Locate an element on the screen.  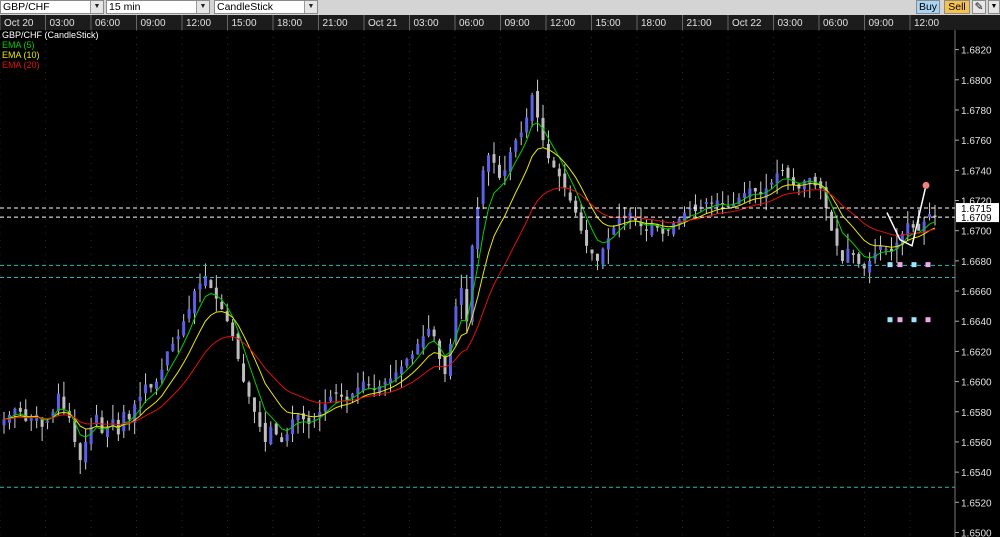
price-label: 1.6500 is located at coordinates (976, 532).